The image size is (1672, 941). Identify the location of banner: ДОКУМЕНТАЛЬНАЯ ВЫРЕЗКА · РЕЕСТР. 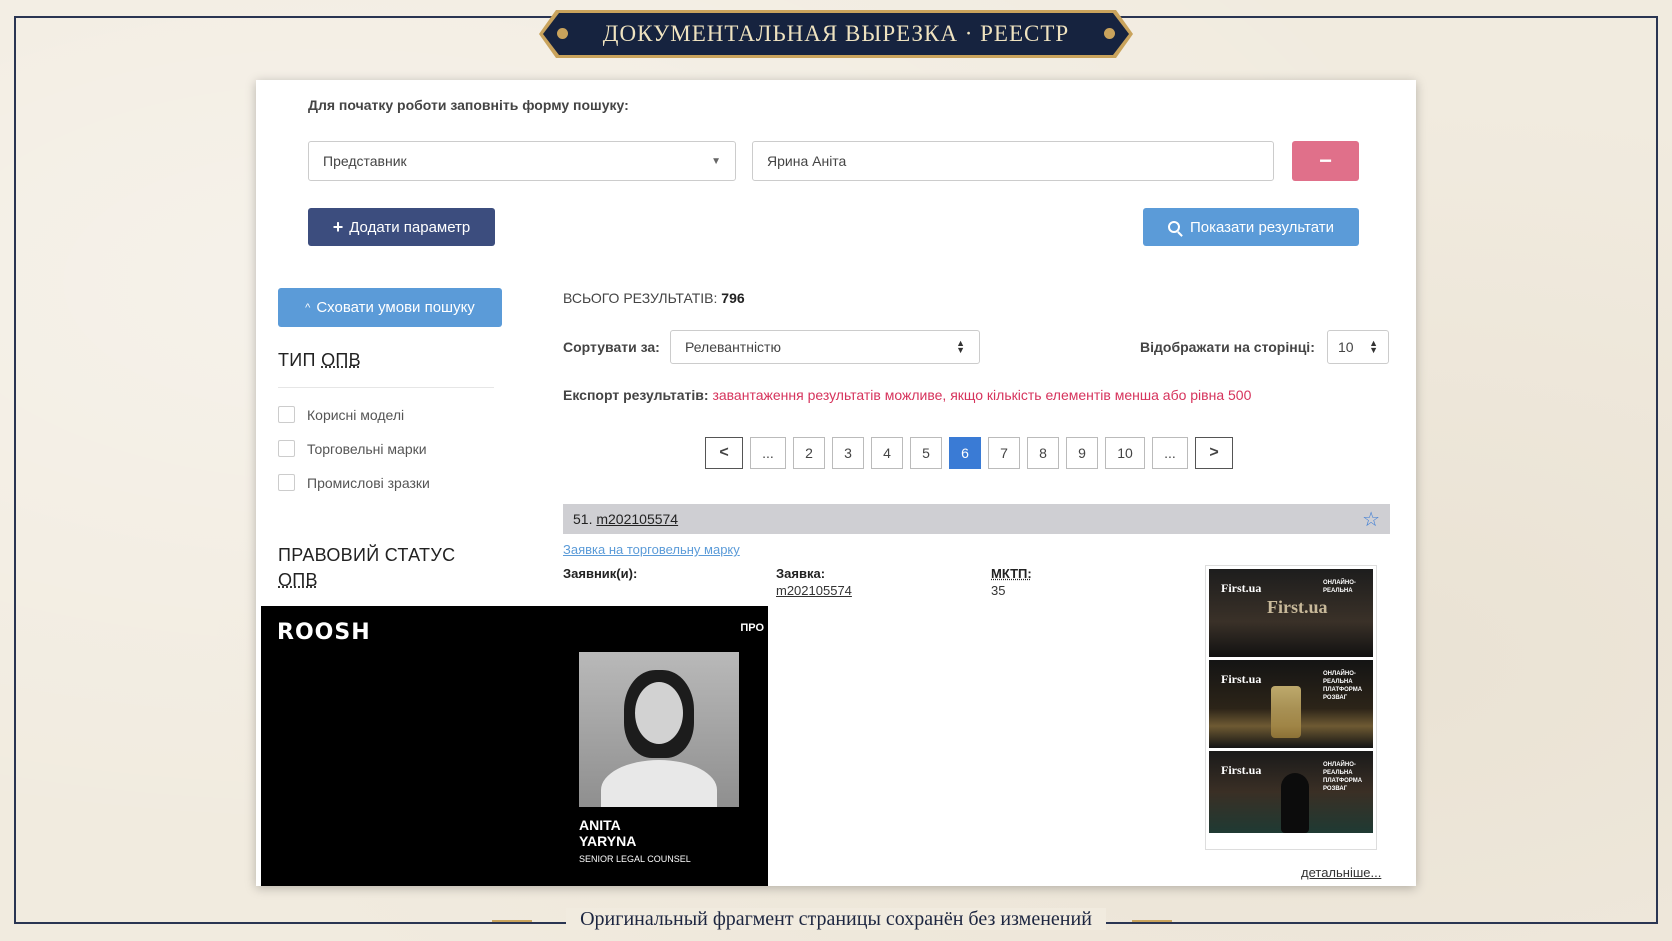
(836, 34).